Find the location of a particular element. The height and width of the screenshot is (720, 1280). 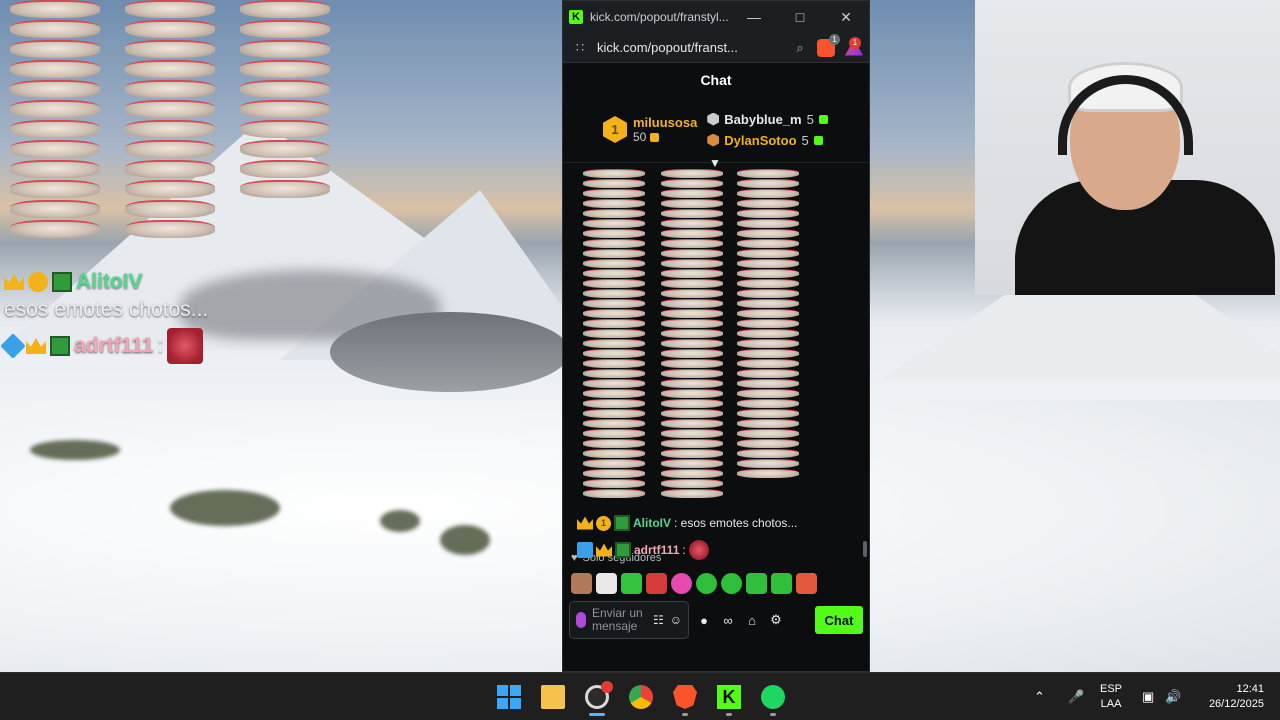

minimize-icon: — is located at coordinates (754, 17).